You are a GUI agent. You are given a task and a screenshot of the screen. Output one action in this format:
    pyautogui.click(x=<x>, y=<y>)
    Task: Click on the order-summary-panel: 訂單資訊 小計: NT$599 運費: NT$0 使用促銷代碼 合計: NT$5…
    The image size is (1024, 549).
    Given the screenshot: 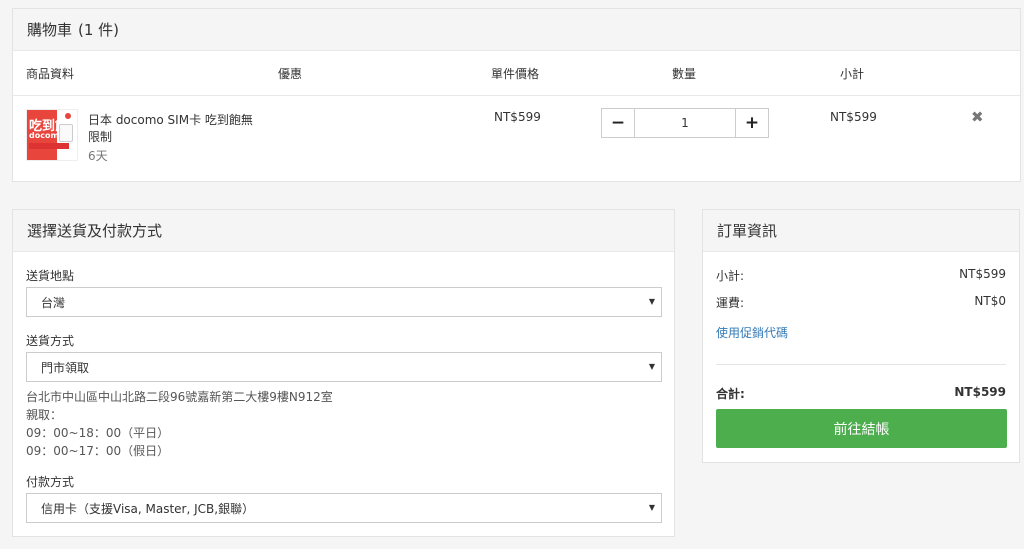 What is the action you would take?
    pyautogui.click(x=861, y=336)
    